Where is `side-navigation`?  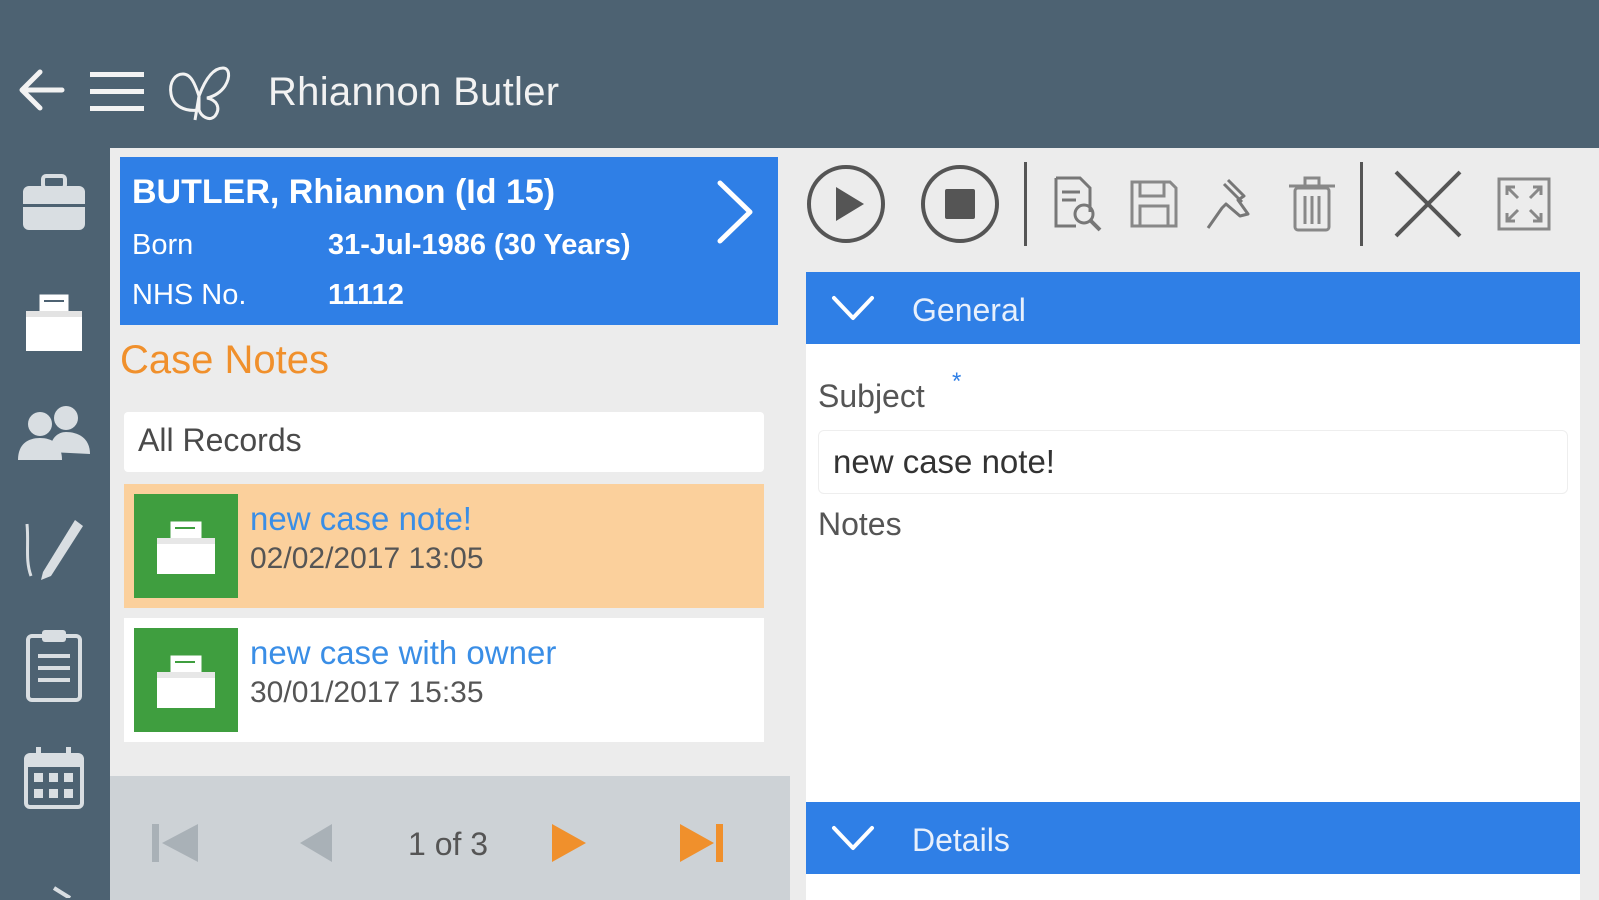
side-navigation is located at coordinates (55, 524).